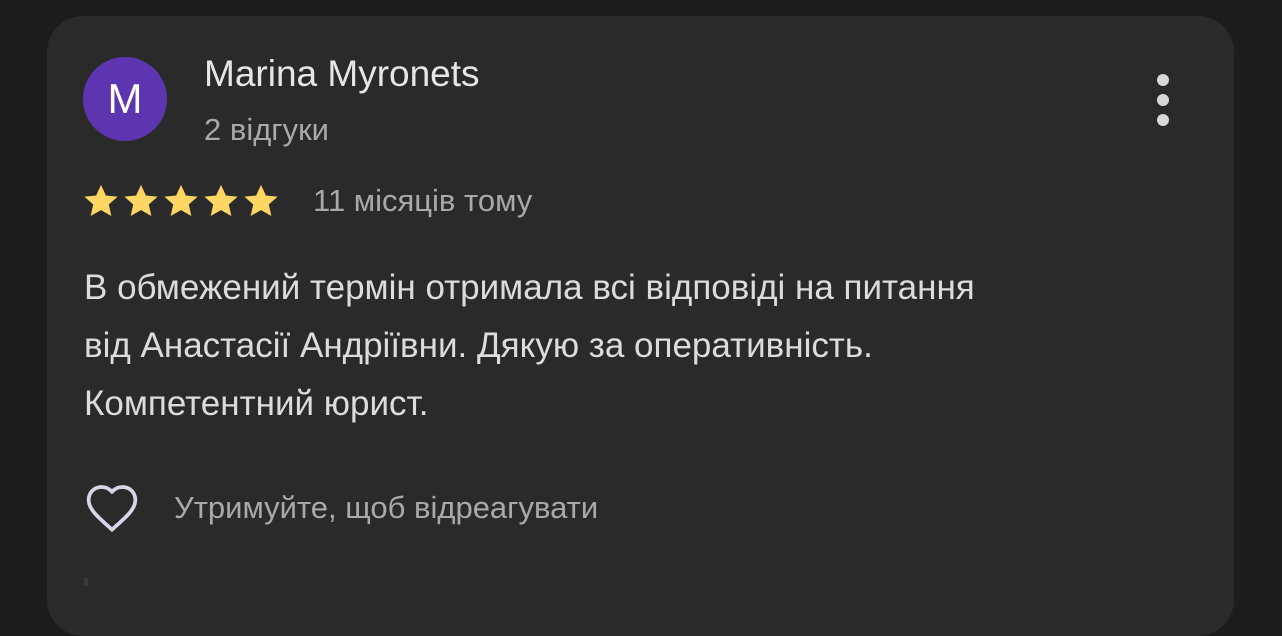  I want to click on more-options-button, so click(1163, 100).